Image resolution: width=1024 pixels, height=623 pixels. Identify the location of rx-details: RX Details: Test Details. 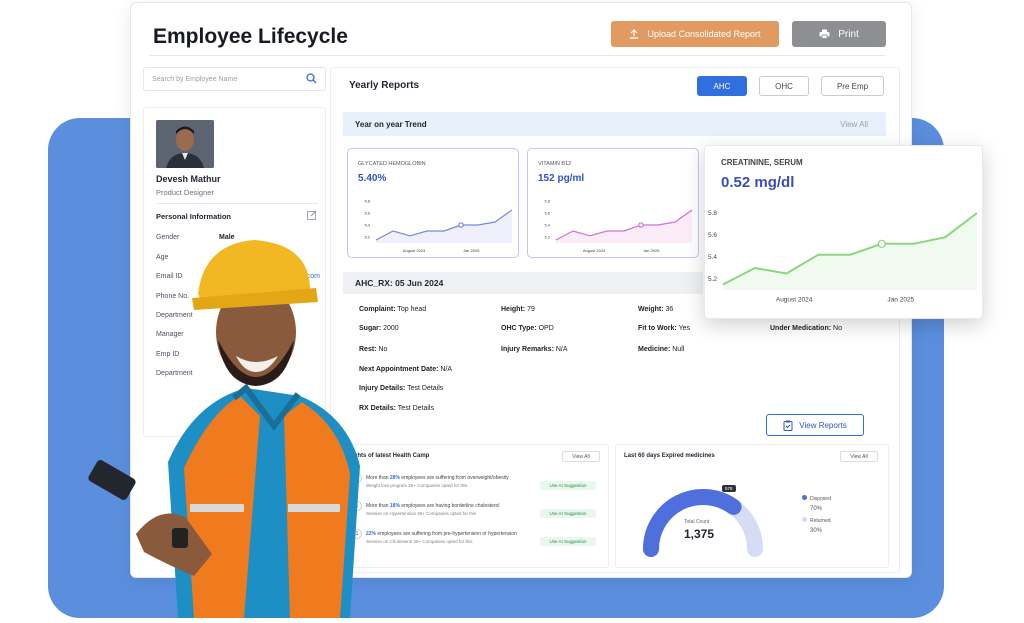
(396, 408).